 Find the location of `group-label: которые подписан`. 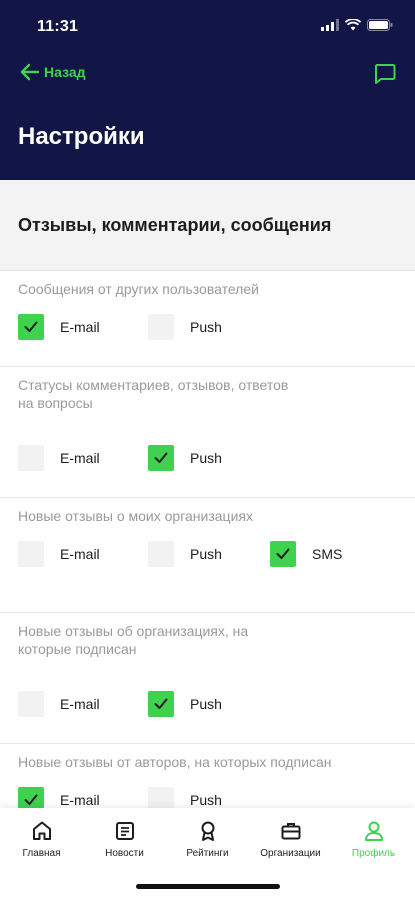

group-label: которые подписан is located at coordinates (77, 649).